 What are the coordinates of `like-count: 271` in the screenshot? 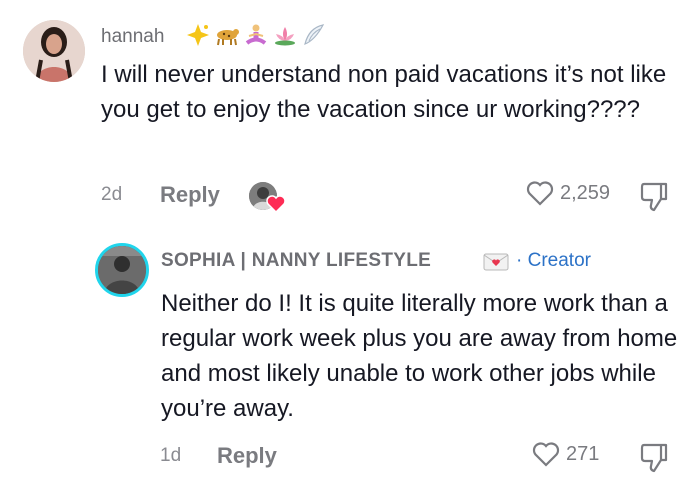 It's located at (583, 453).